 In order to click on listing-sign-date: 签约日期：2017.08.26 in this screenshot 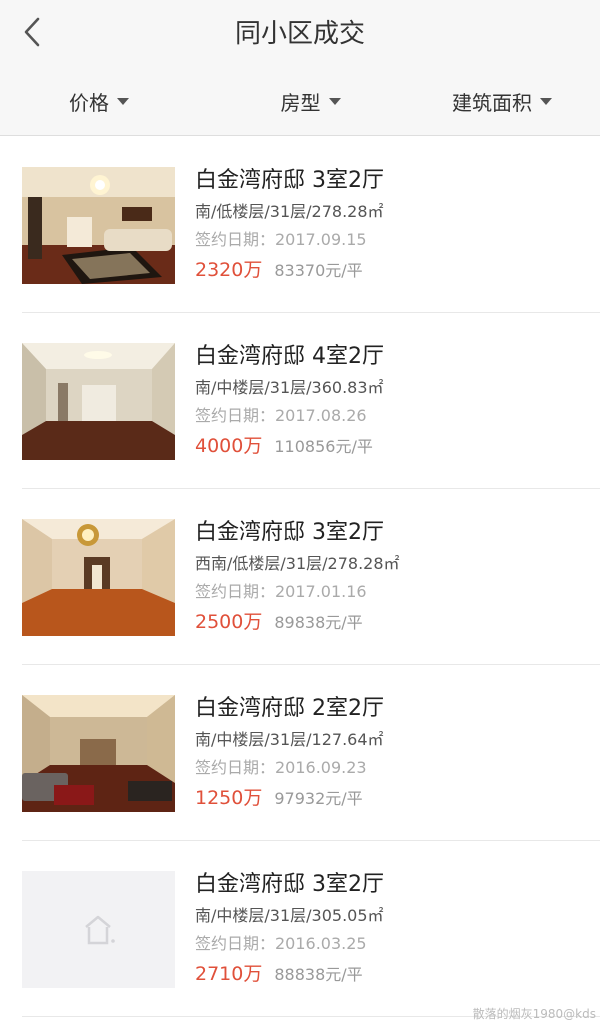, I will do `click(281, 415)`.